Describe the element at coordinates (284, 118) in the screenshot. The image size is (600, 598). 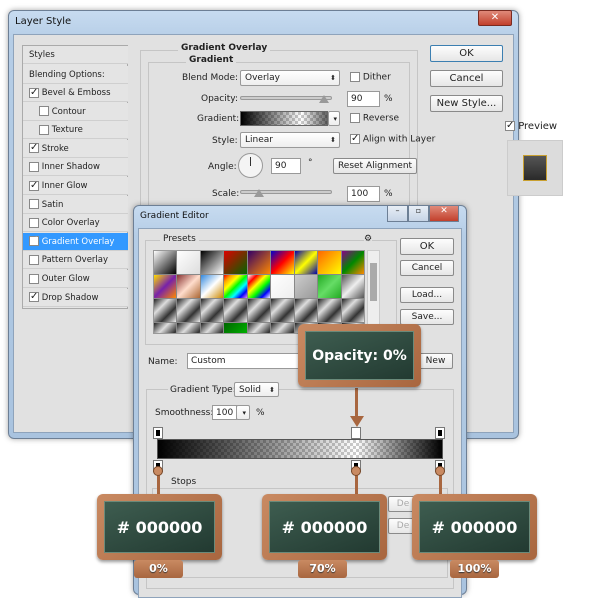
I see `gradient-swatch` at that location.